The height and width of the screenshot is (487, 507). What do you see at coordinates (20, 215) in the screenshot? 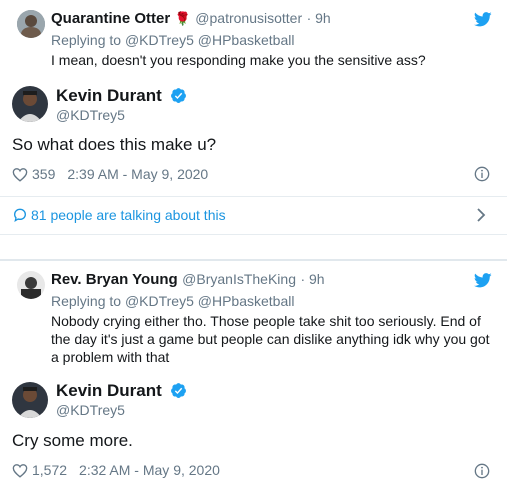
I see `speech-bubble-icon` at bounding box center [20, 215].